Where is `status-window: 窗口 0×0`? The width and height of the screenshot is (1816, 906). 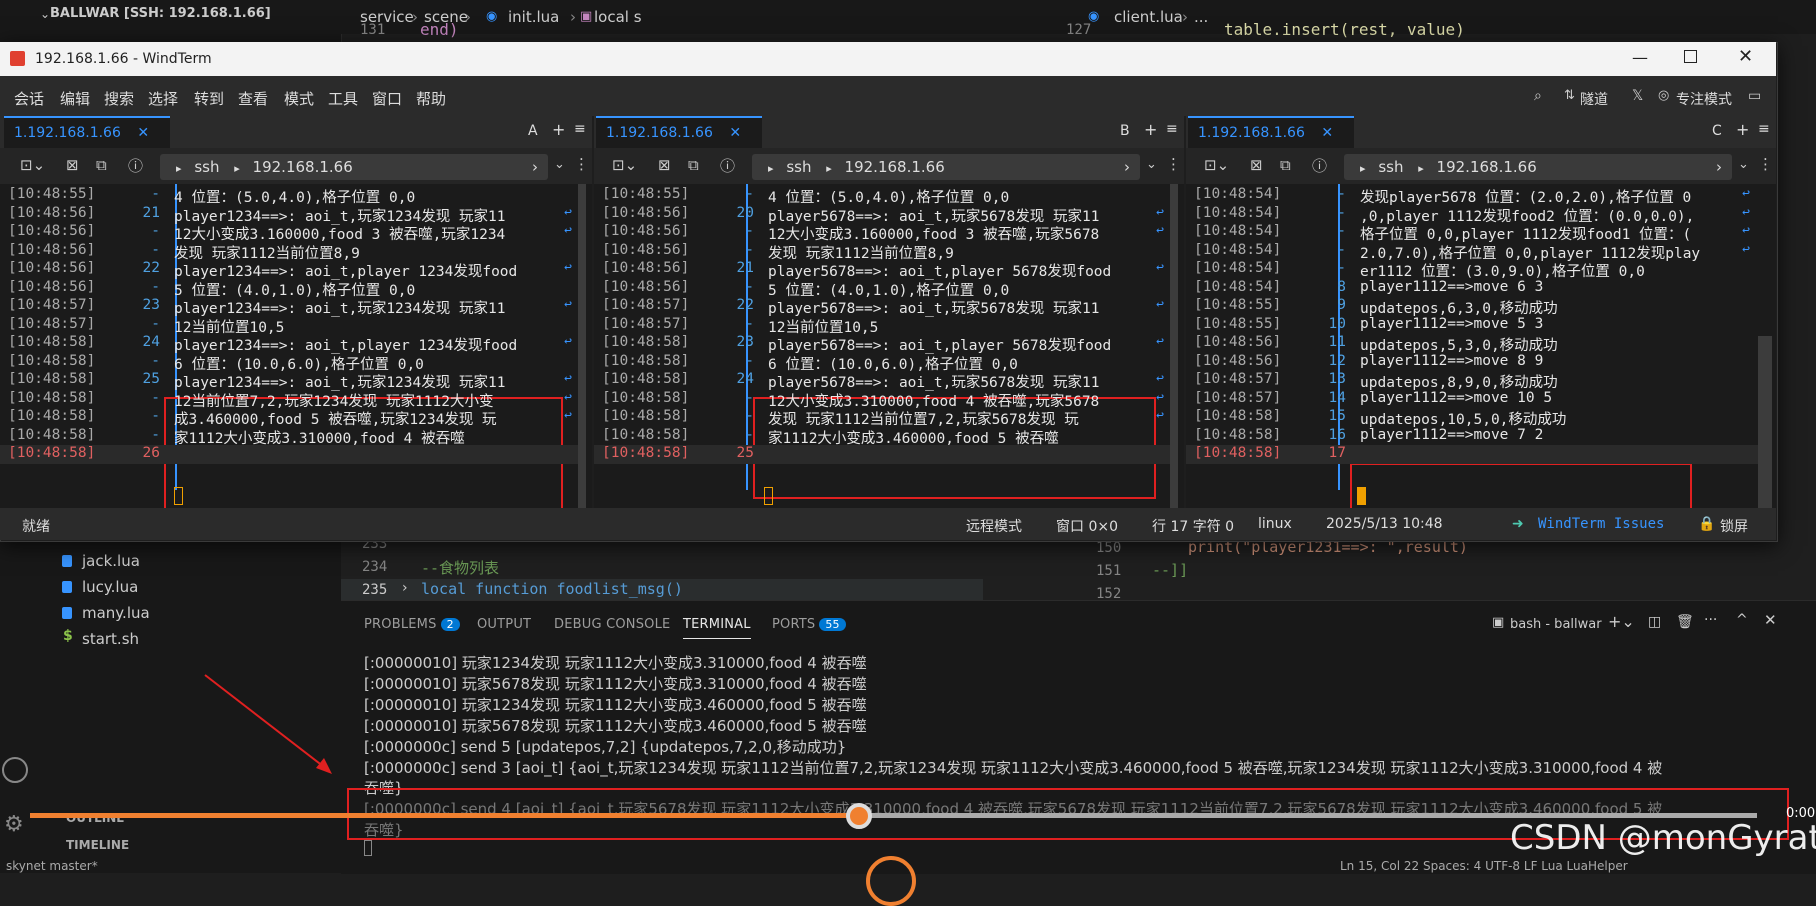 status-window: 窗口 0×0 is located at coordinates (1087, 526).